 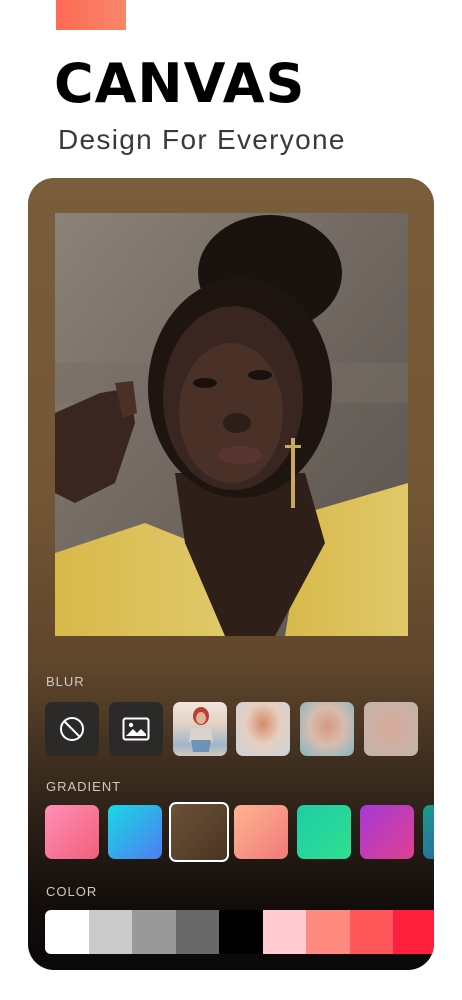 I want to click on app-subtitle: Design For Everyone, so click(x=202, y=139).